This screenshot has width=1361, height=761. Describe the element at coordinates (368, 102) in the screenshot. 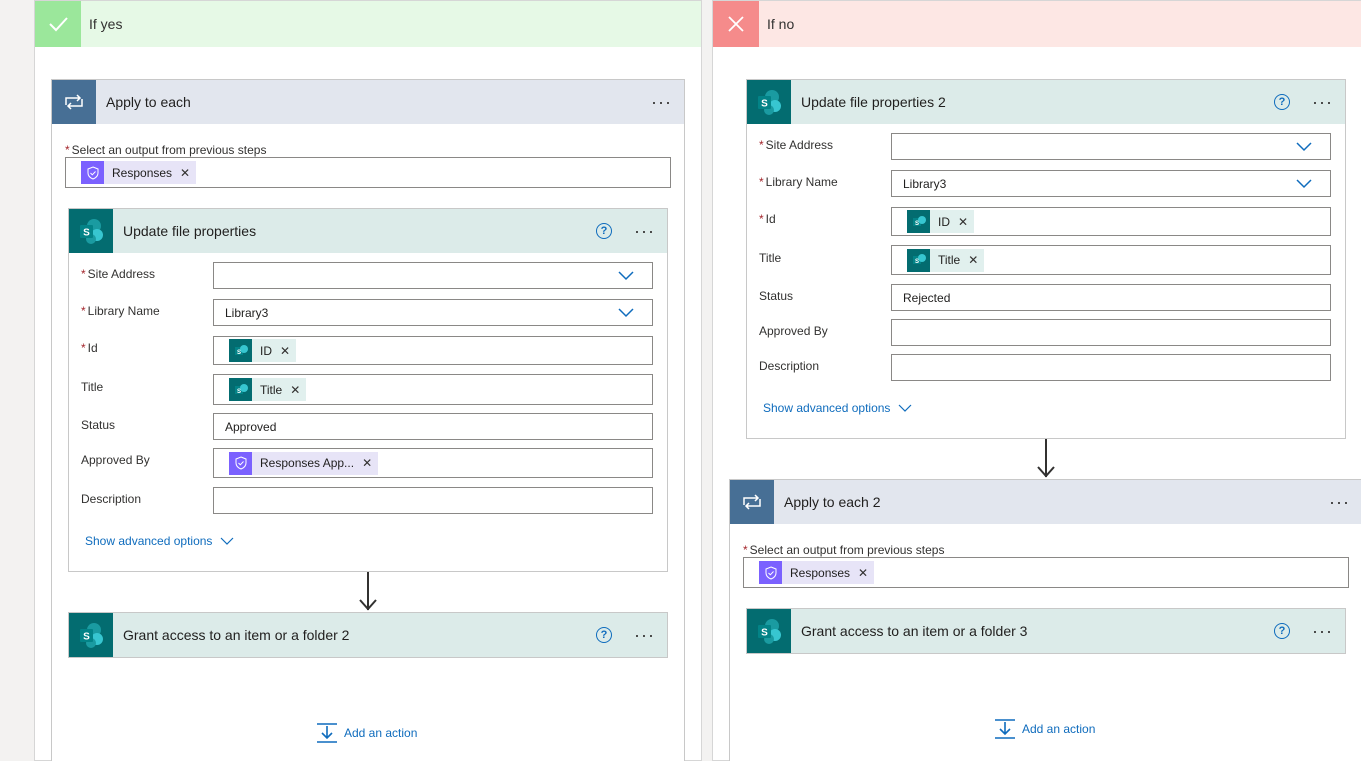

I see `apply-to-each-header: Apply to each ···` at that location.